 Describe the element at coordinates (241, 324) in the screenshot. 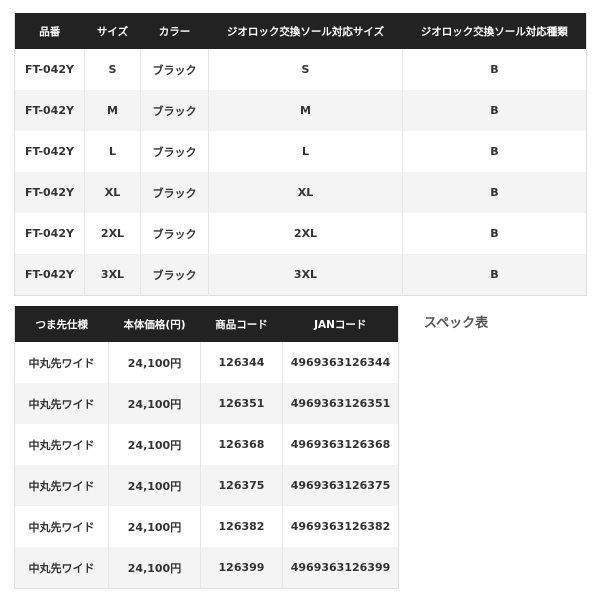

I see `header-product-code: 商品コード` at that location.